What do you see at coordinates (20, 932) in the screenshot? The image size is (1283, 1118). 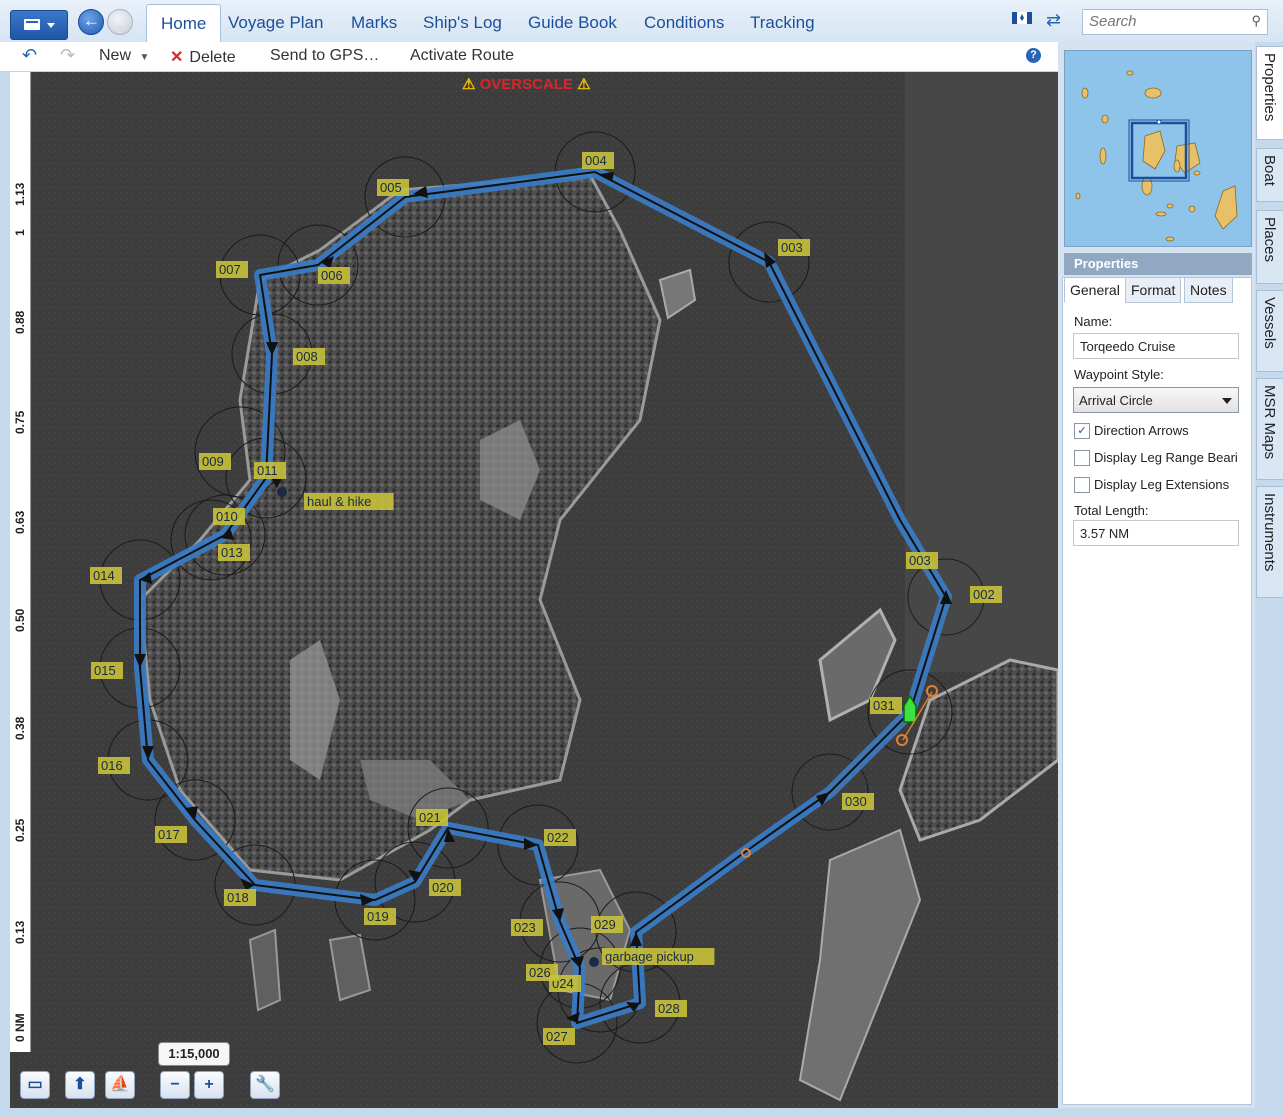 I see `ruler-label: 0.13` at bounding box center [20, 932].